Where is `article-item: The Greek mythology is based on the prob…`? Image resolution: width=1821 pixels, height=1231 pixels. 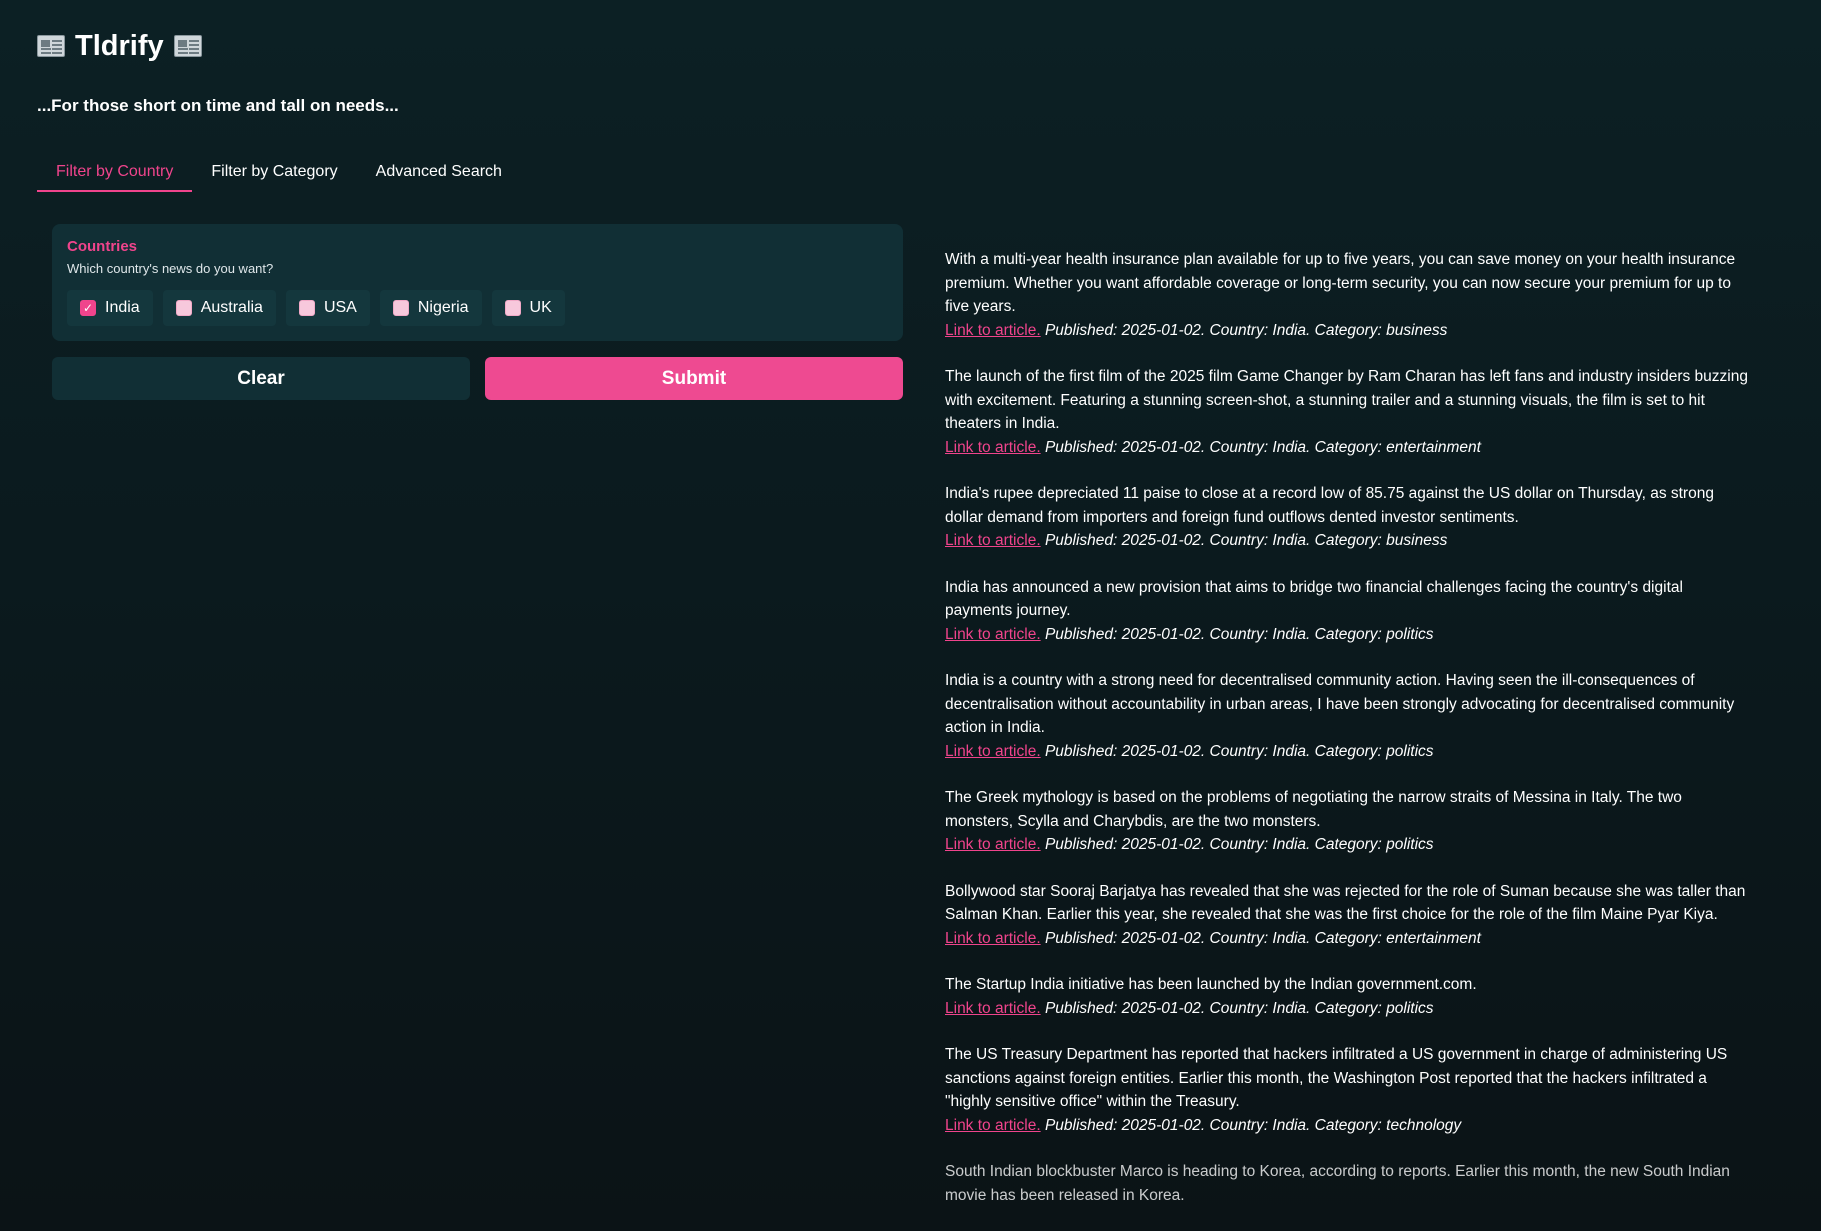 article-item: The Greek mythology is based on the prob… is located at coordinates (1347, 821).